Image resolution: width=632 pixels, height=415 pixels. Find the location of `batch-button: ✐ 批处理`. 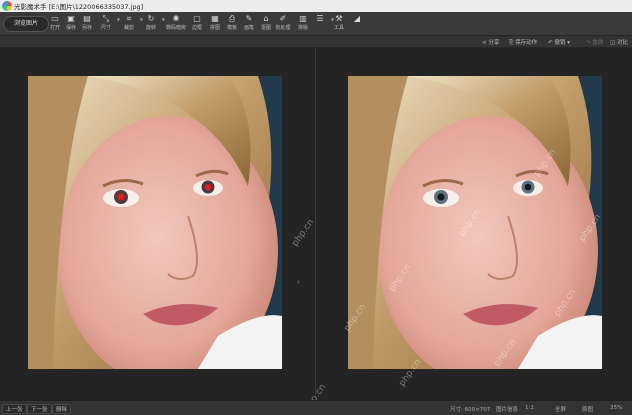

batch-button: ✐ 批处理 is located at coordinates (283, 24).